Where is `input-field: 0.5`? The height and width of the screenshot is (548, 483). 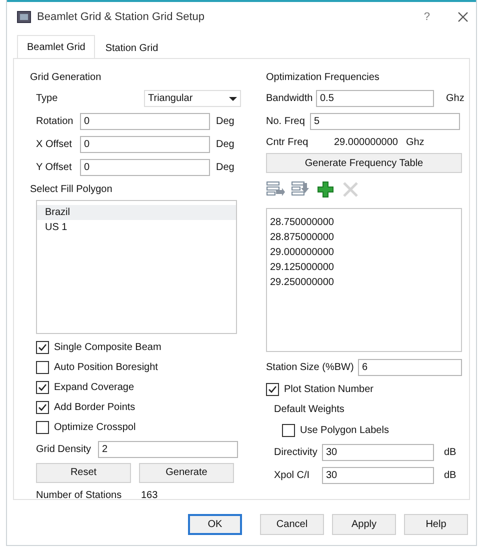
input-field: 0.5 is located at coordinates (375, 98).